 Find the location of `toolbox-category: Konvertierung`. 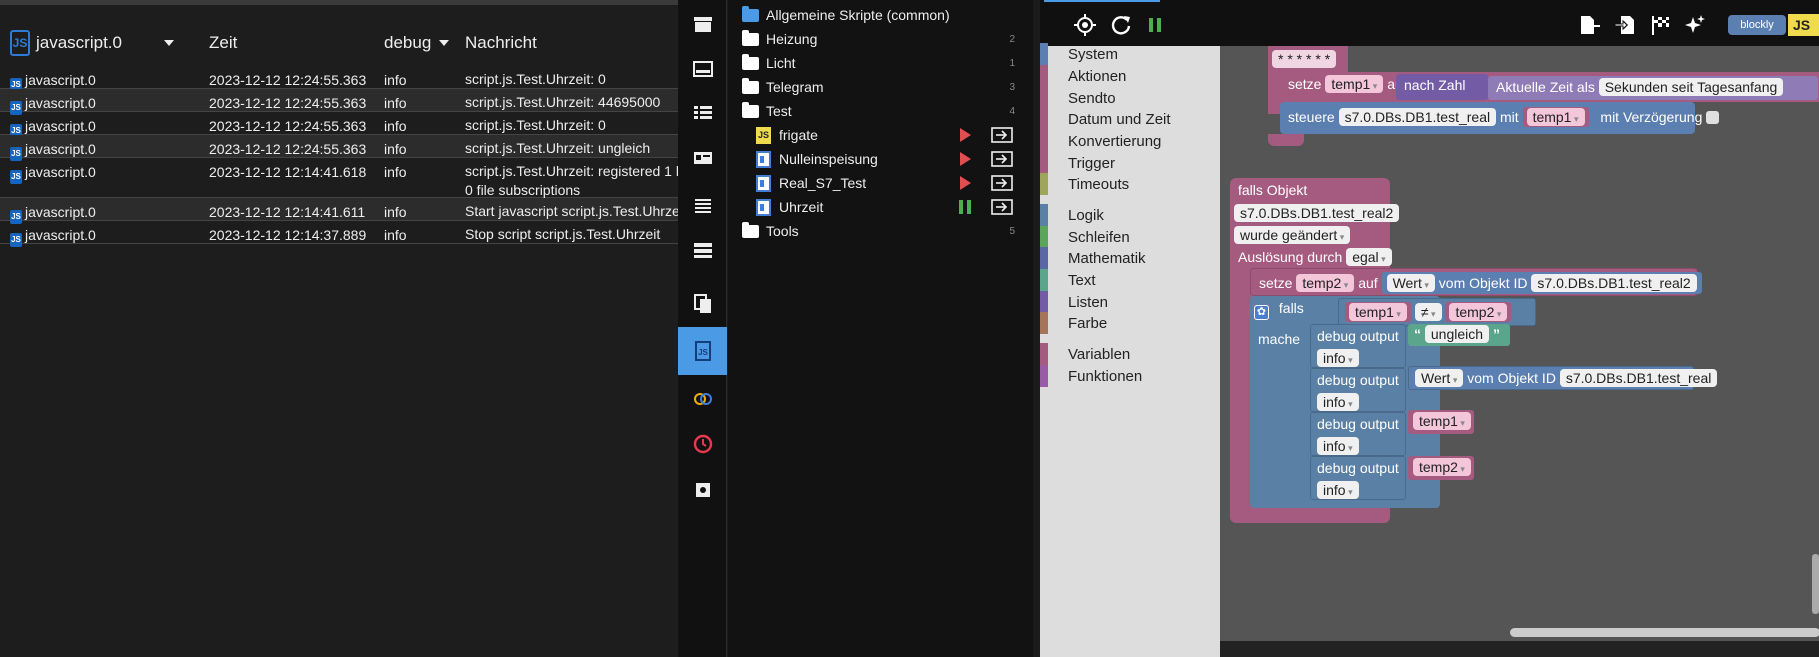

toolbox-category: Konvertierung is located at coordinates (1130, 141).